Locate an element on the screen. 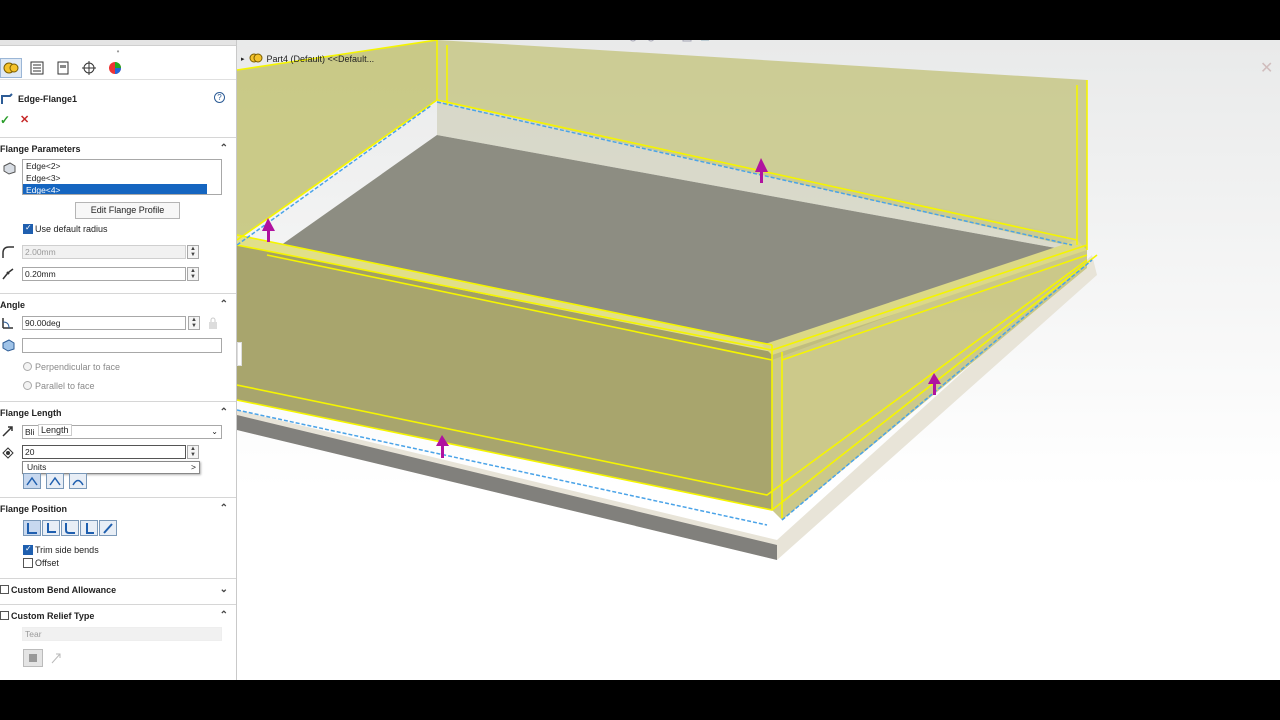  angle-title: Angle is located at coordinates (13, 304).